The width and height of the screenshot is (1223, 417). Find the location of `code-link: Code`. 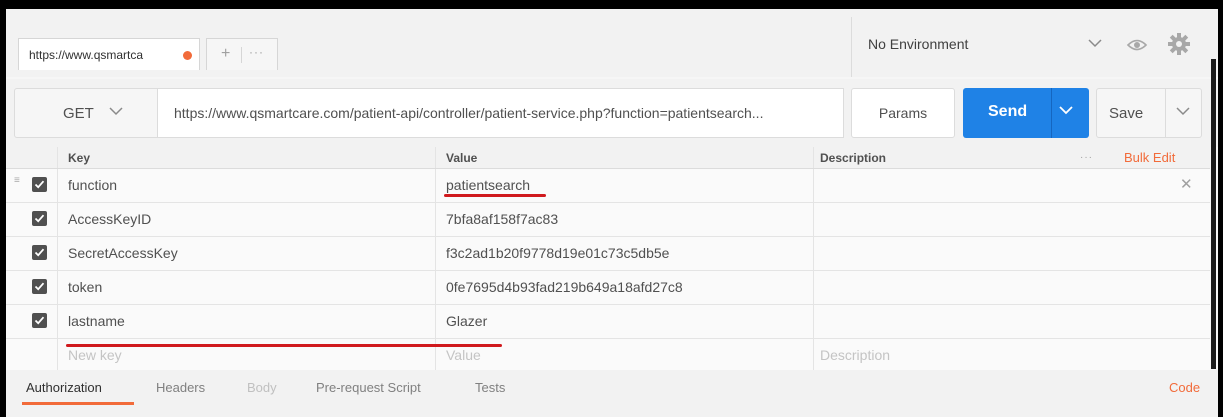

code-link: Code is located at coordinates (1184, 387).